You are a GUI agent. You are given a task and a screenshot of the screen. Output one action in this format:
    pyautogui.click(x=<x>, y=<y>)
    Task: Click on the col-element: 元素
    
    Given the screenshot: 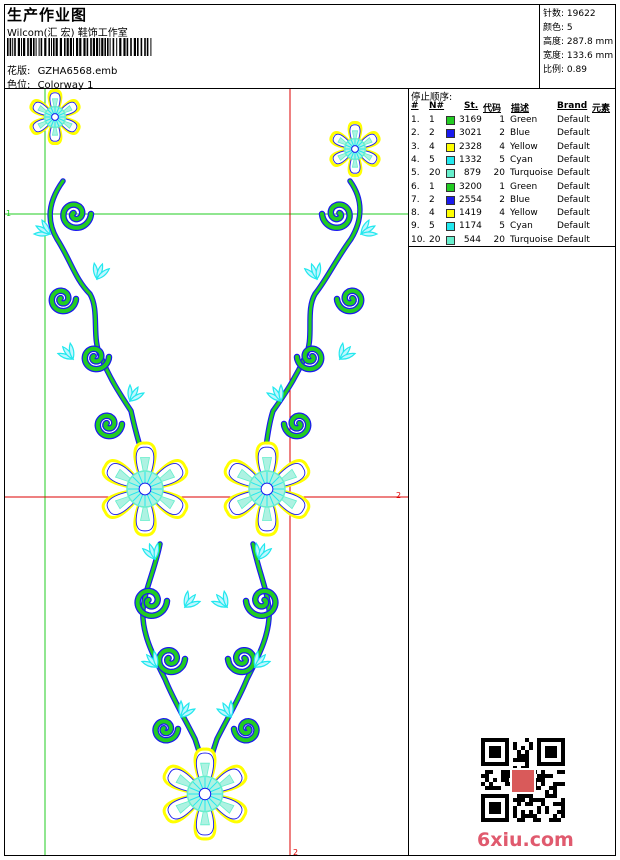 What is the action you would take?
    pyautogui.click(x=601, y=109)
    